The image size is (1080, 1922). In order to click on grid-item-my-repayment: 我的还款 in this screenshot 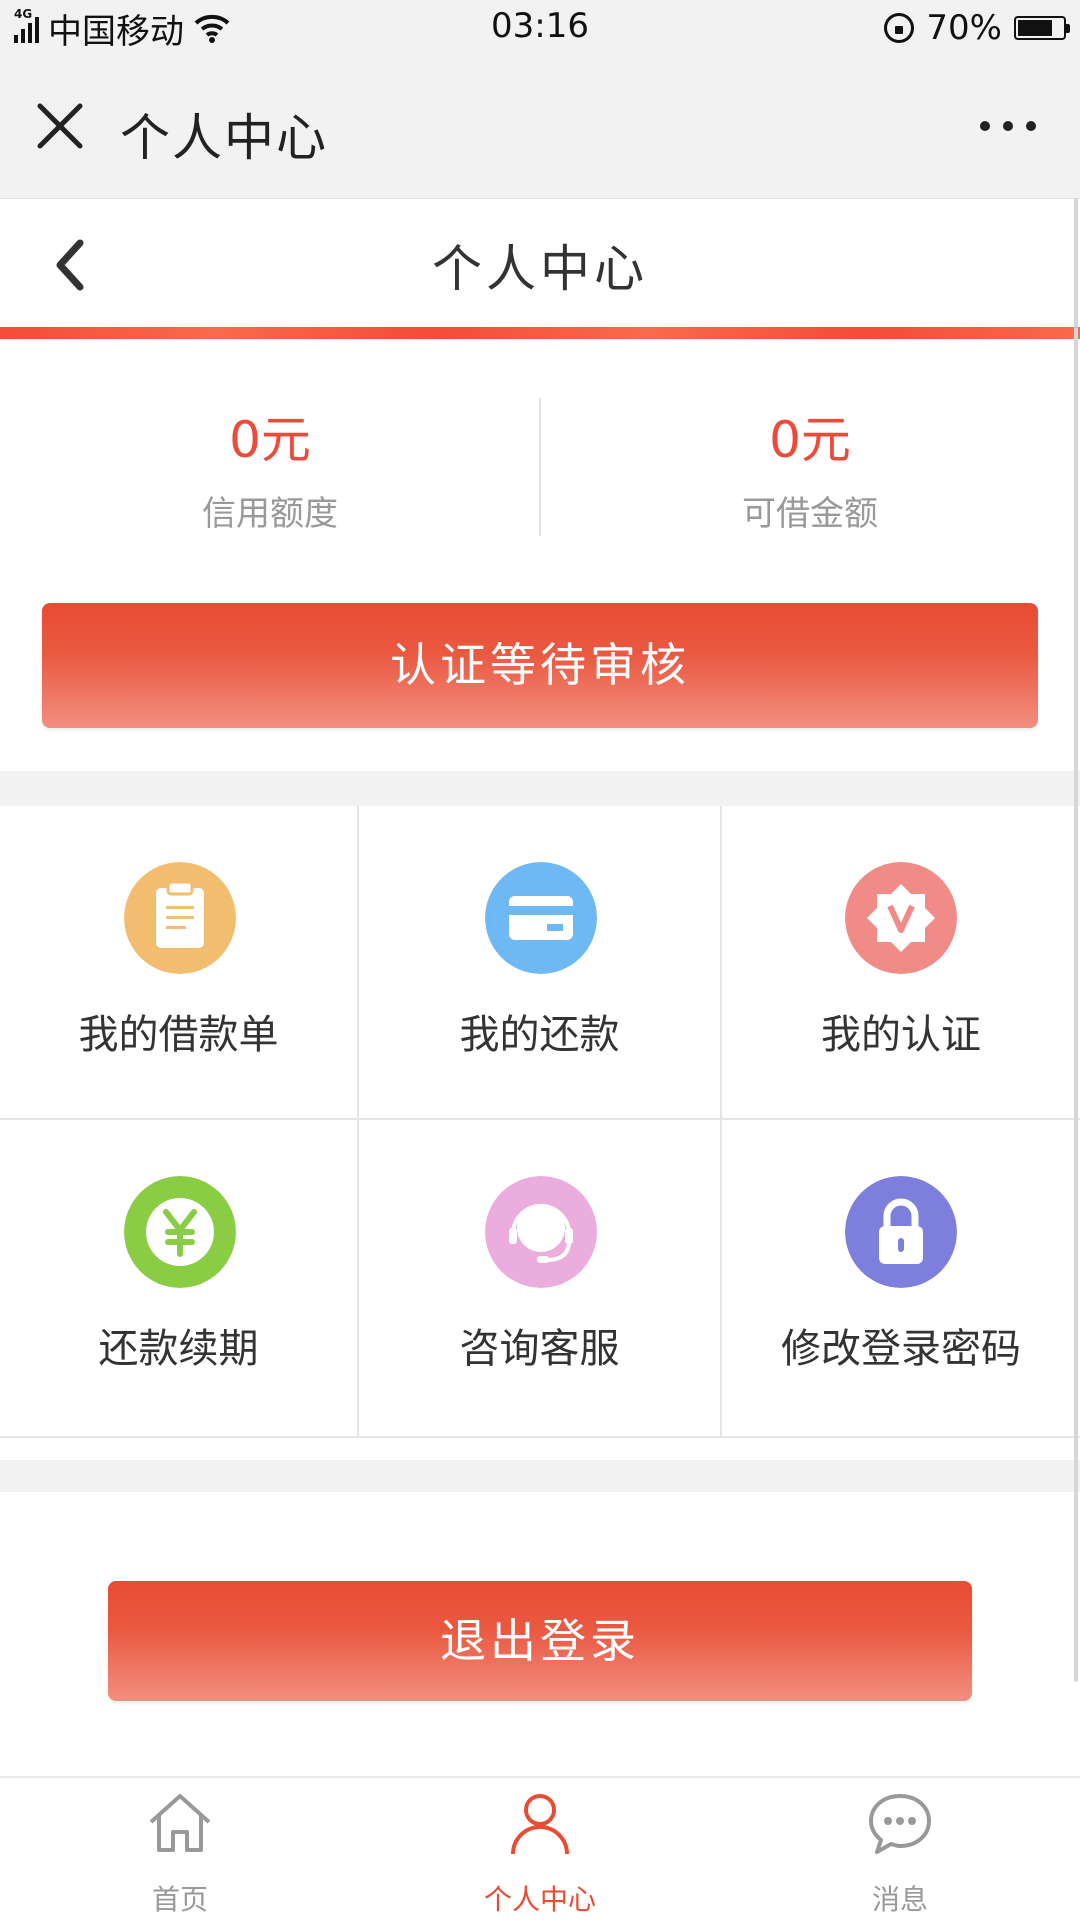, I will do `click(540, 963)`.